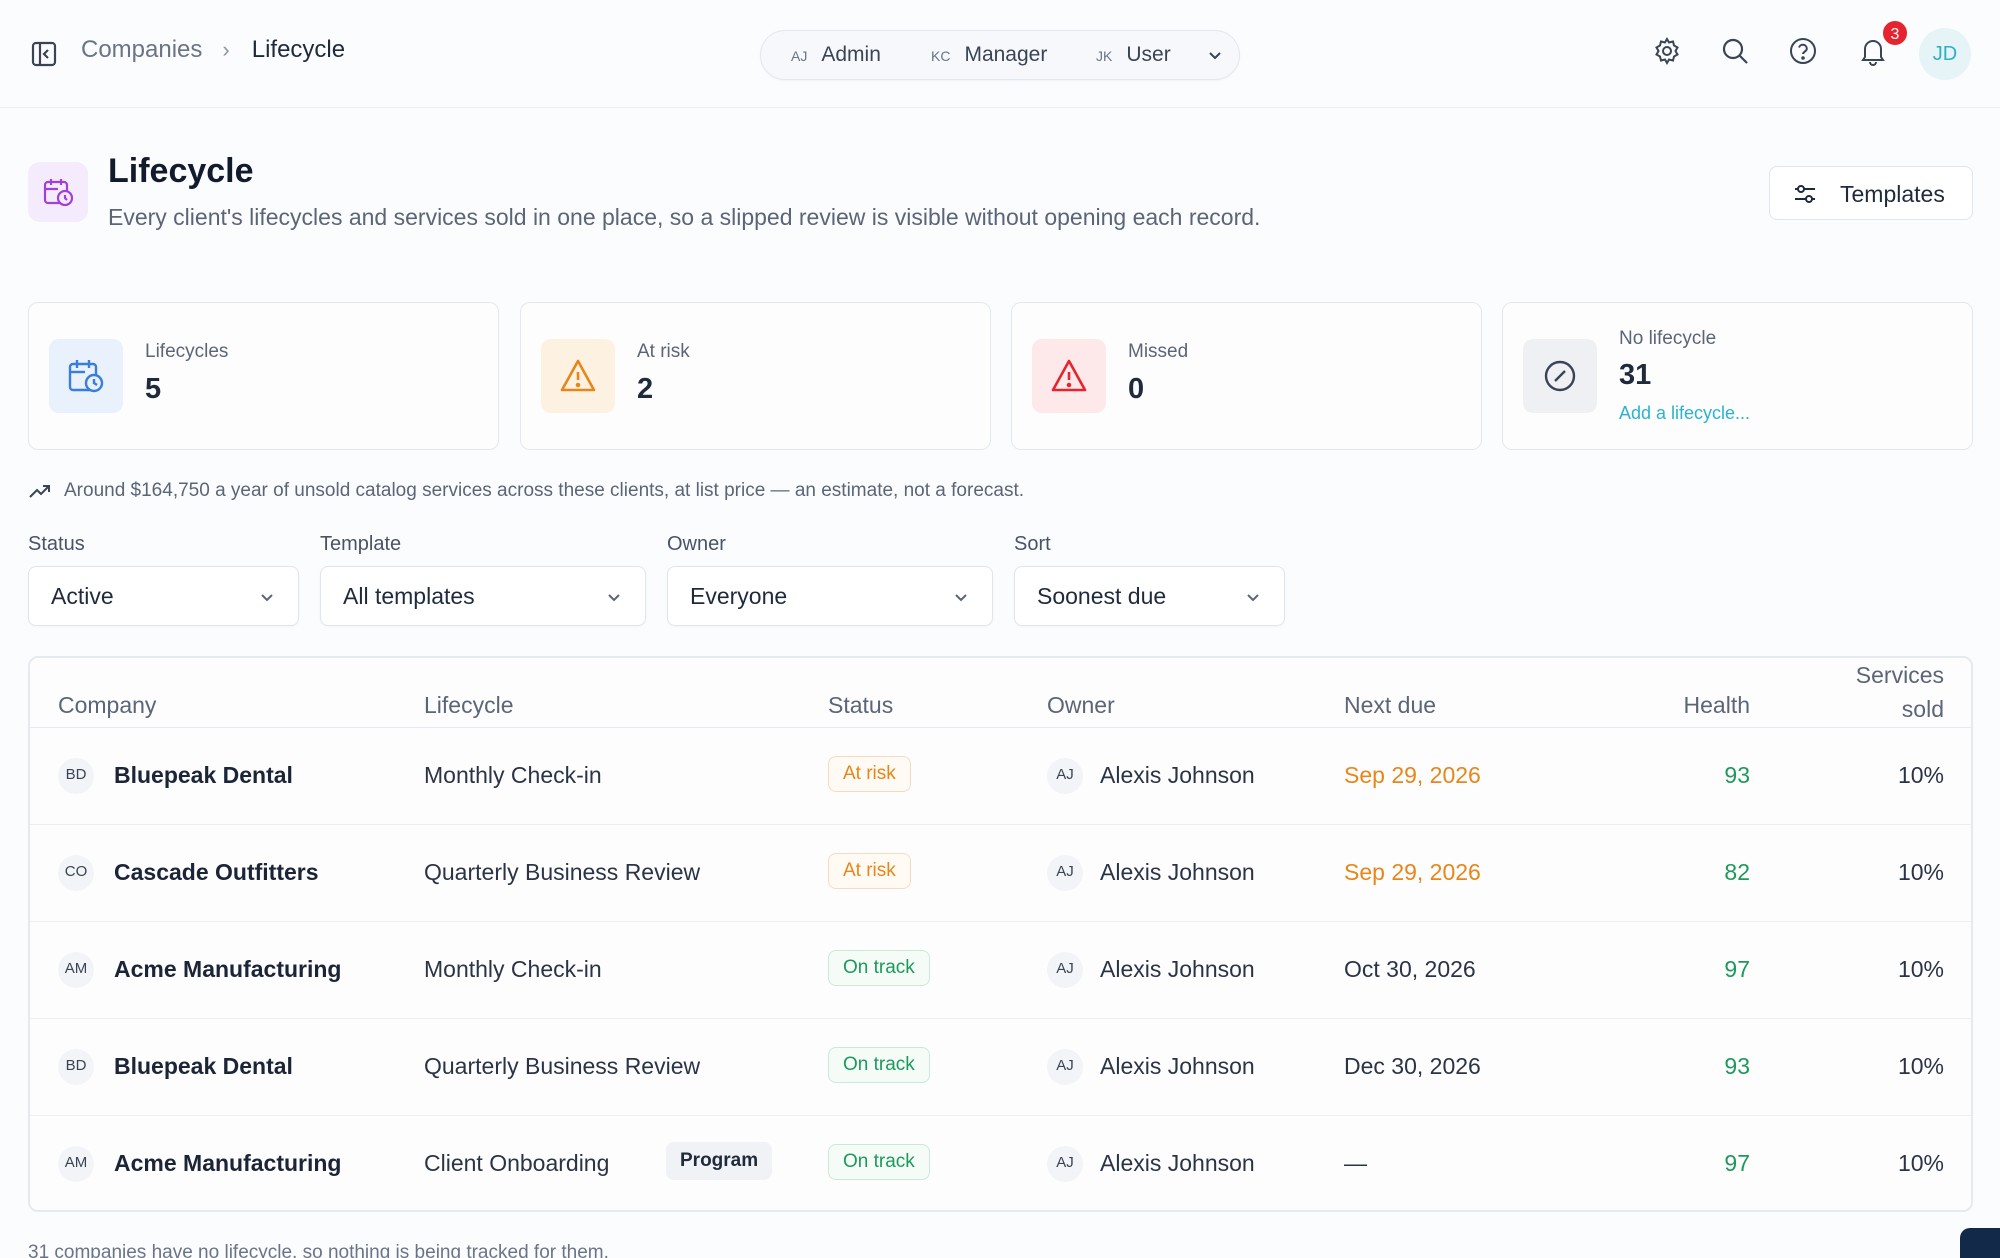  I want to click on gear-icon, so click(1667, 51).